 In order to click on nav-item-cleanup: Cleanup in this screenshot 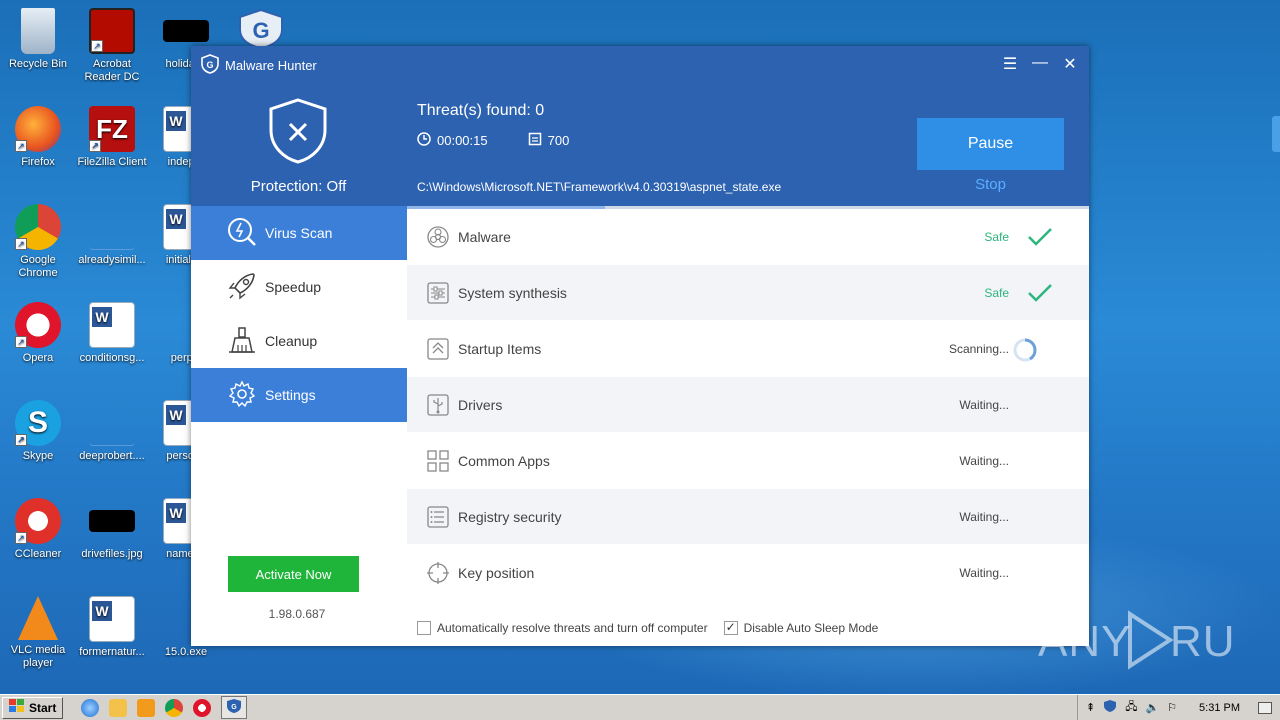, I will do `click(299, 341)`.